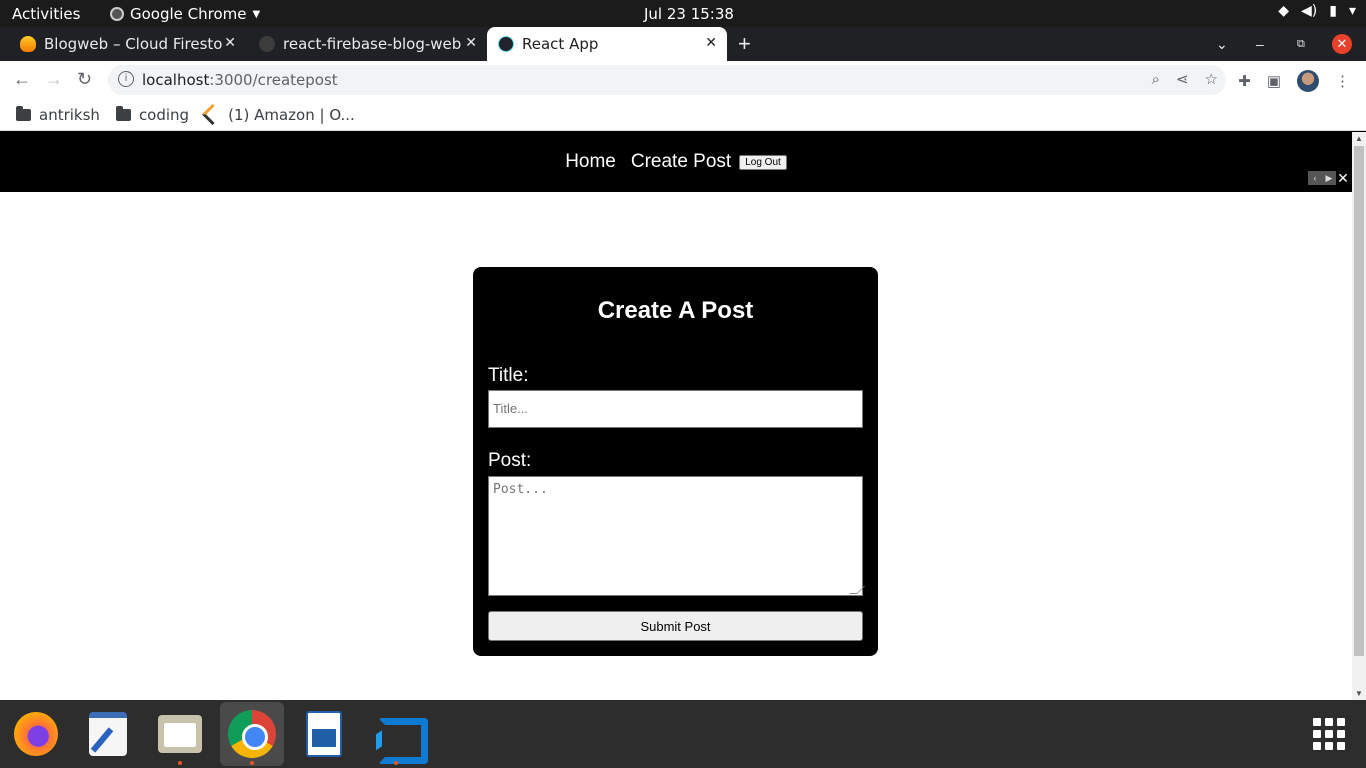 The width and height of the screenshot is (1366, 768). What do you see at coordinates (84, 79) in the screenshot?
I see `reload-button: ↻` at bounding box center [84, 79].